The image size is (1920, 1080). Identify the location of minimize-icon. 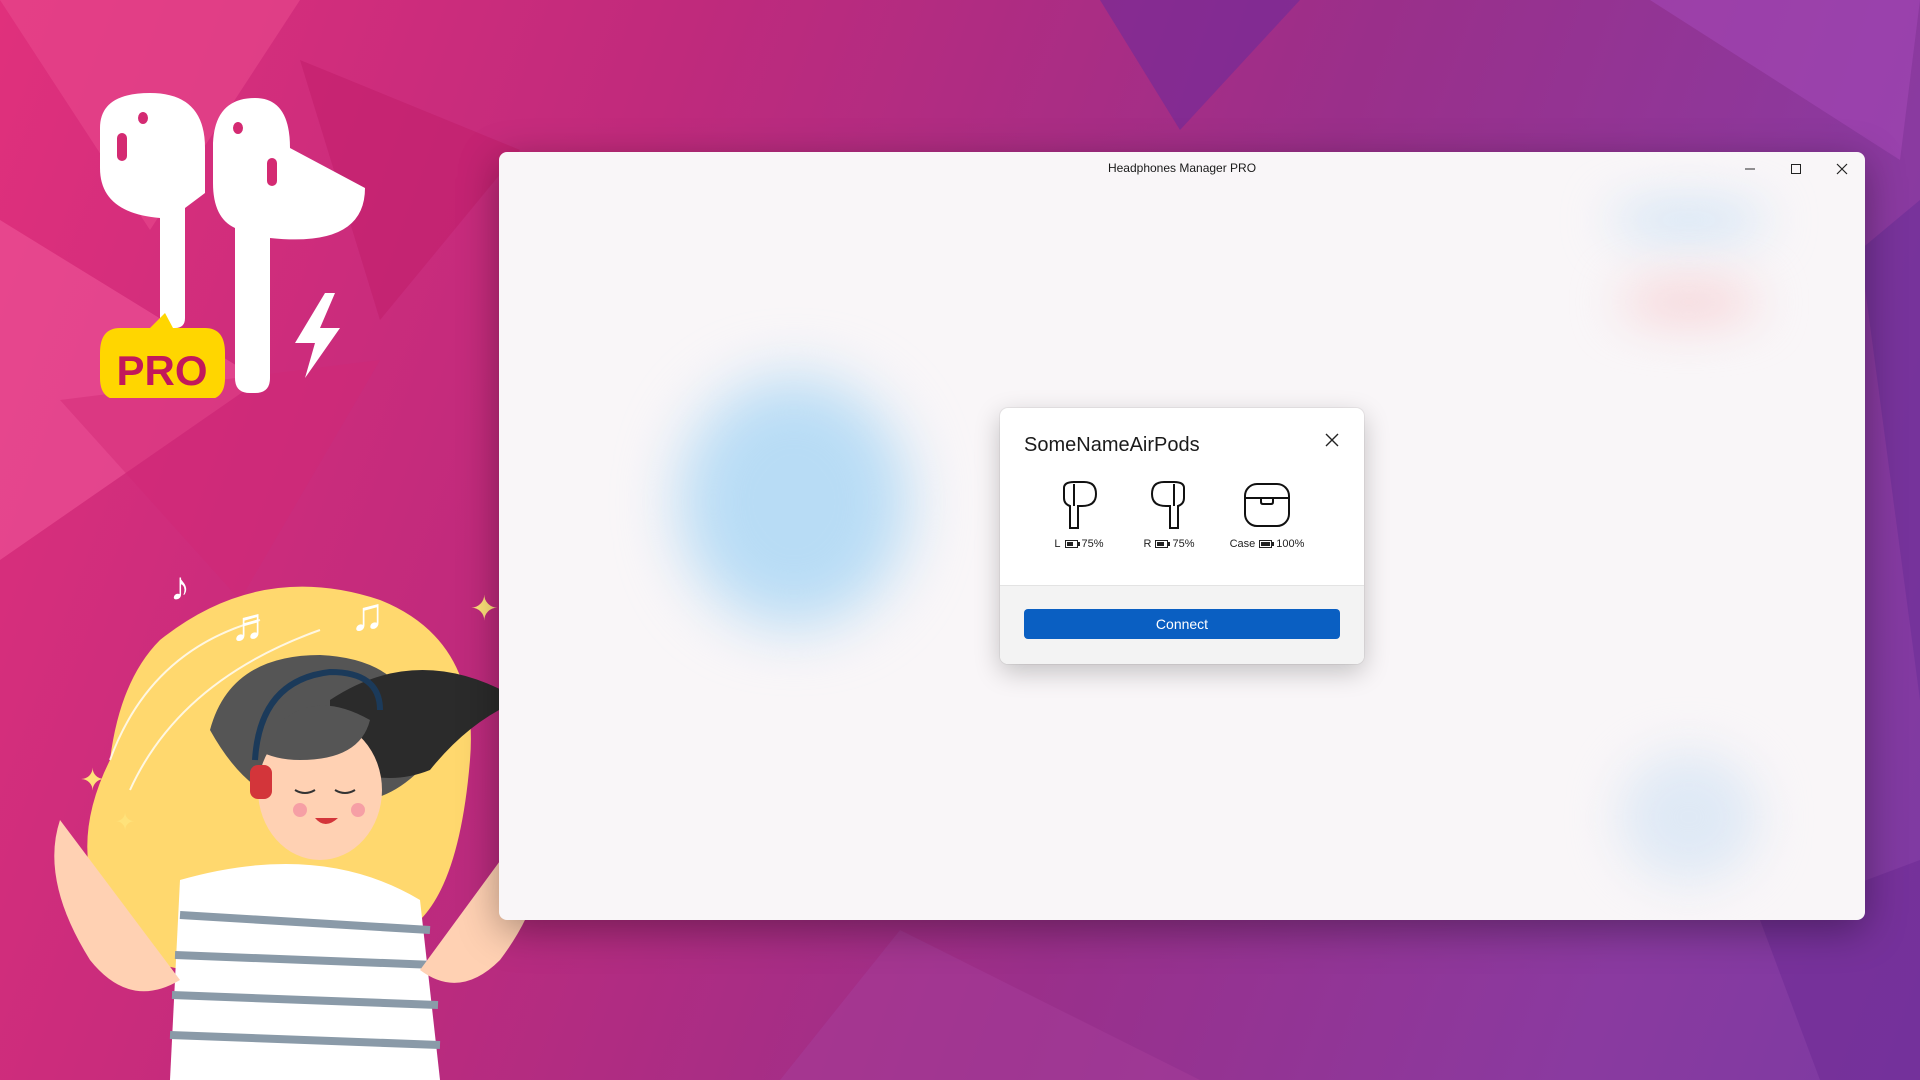
(1750, 169).